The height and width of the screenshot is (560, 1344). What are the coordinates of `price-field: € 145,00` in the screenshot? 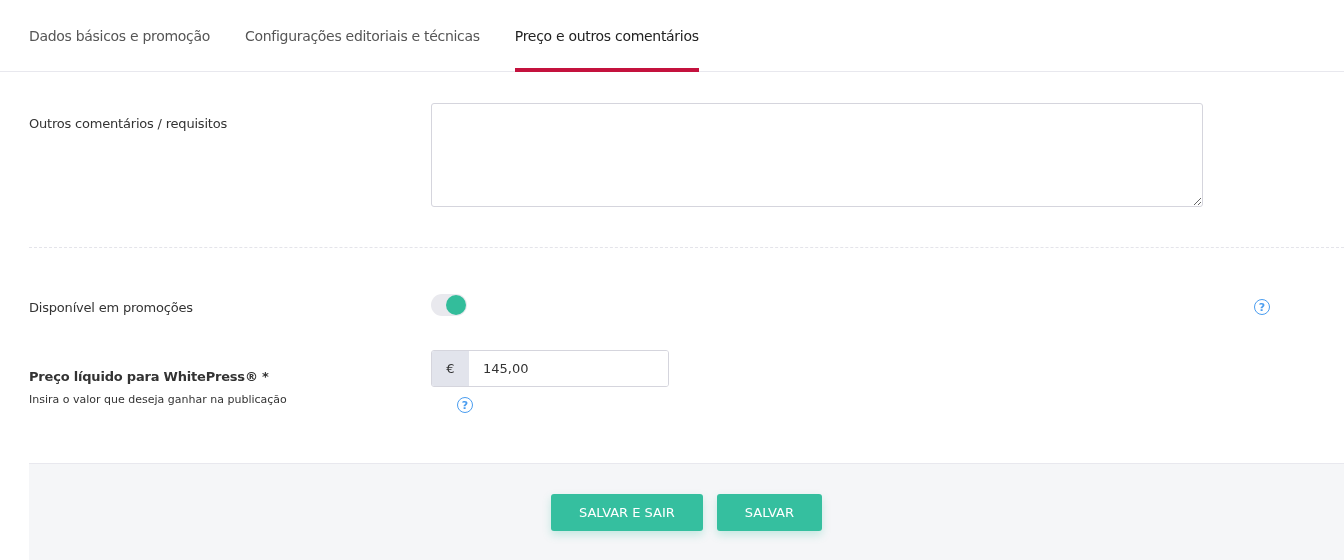 It's located at (550, 368).